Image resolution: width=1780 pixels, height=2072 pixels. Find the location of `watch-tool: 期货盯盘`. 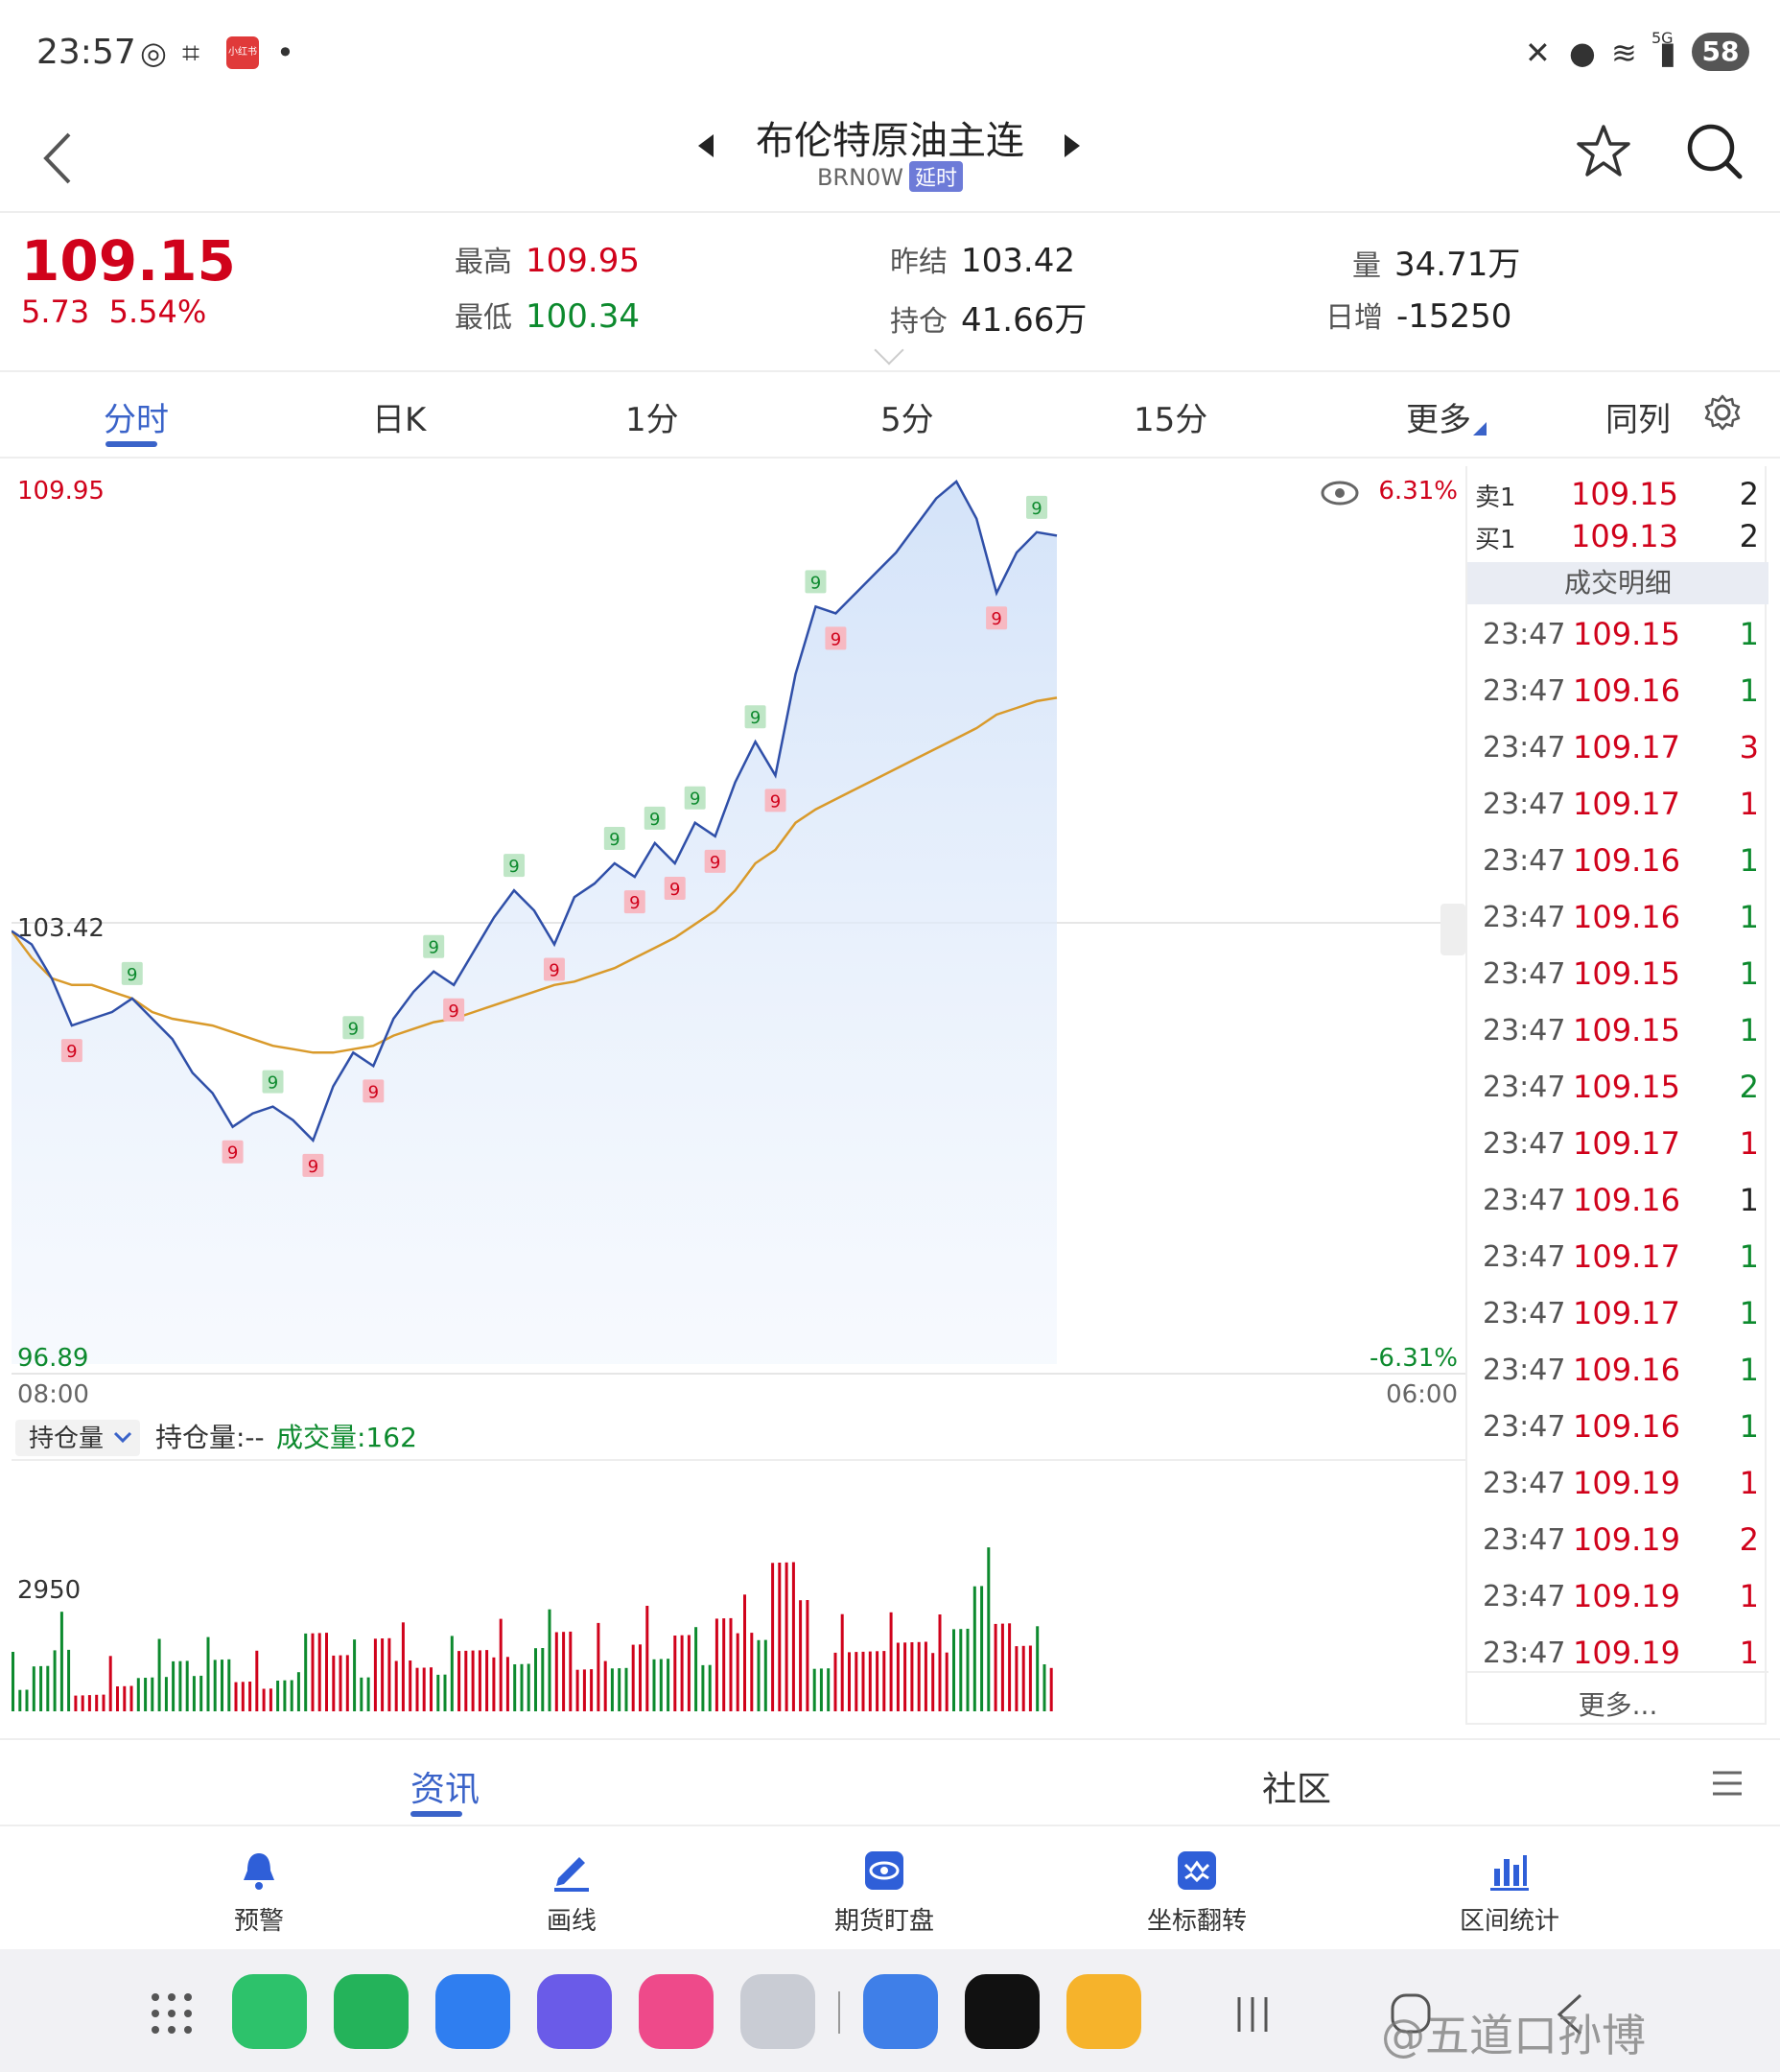

watch-tool: 期货盯盘 is located at coordinates (884, 1893).